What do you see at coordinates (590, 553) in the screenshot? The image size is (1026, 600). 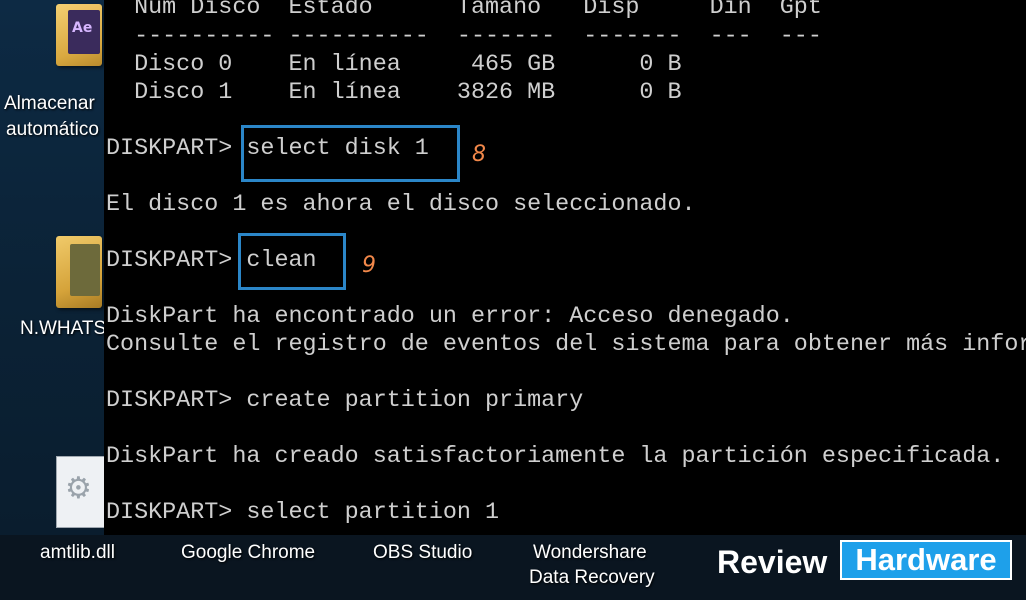 I see `desktop-icon-wondershare: Wondershare` at bounding box center [590, 553].